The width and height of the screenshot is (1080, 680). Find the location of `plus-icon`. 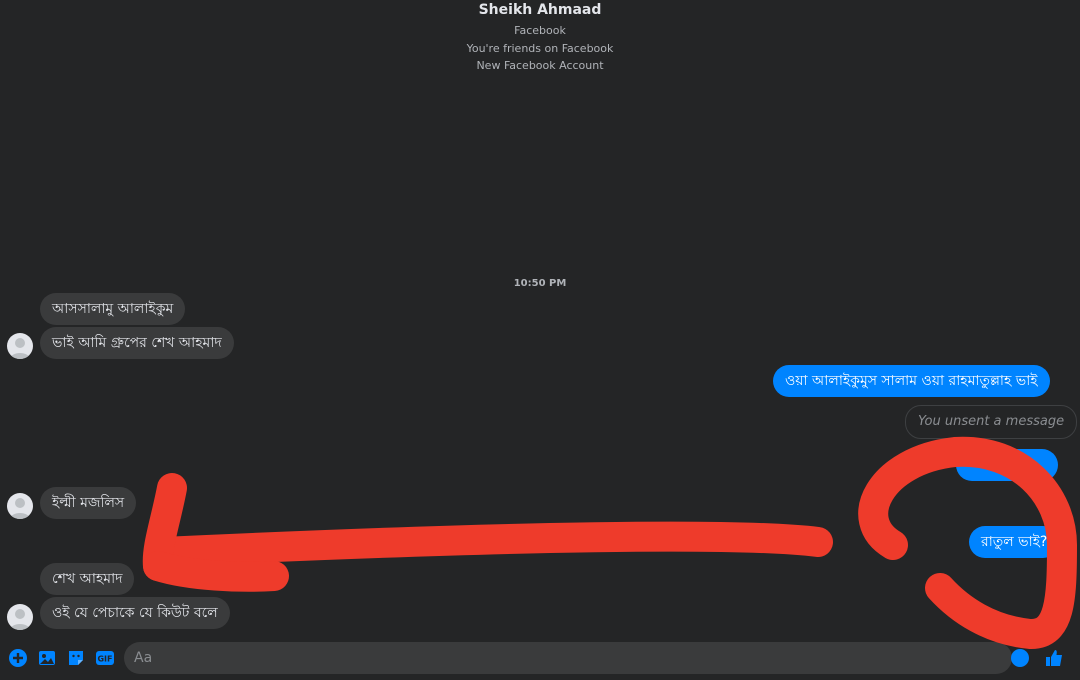

plus-icon is located at coordinates (18, 658).